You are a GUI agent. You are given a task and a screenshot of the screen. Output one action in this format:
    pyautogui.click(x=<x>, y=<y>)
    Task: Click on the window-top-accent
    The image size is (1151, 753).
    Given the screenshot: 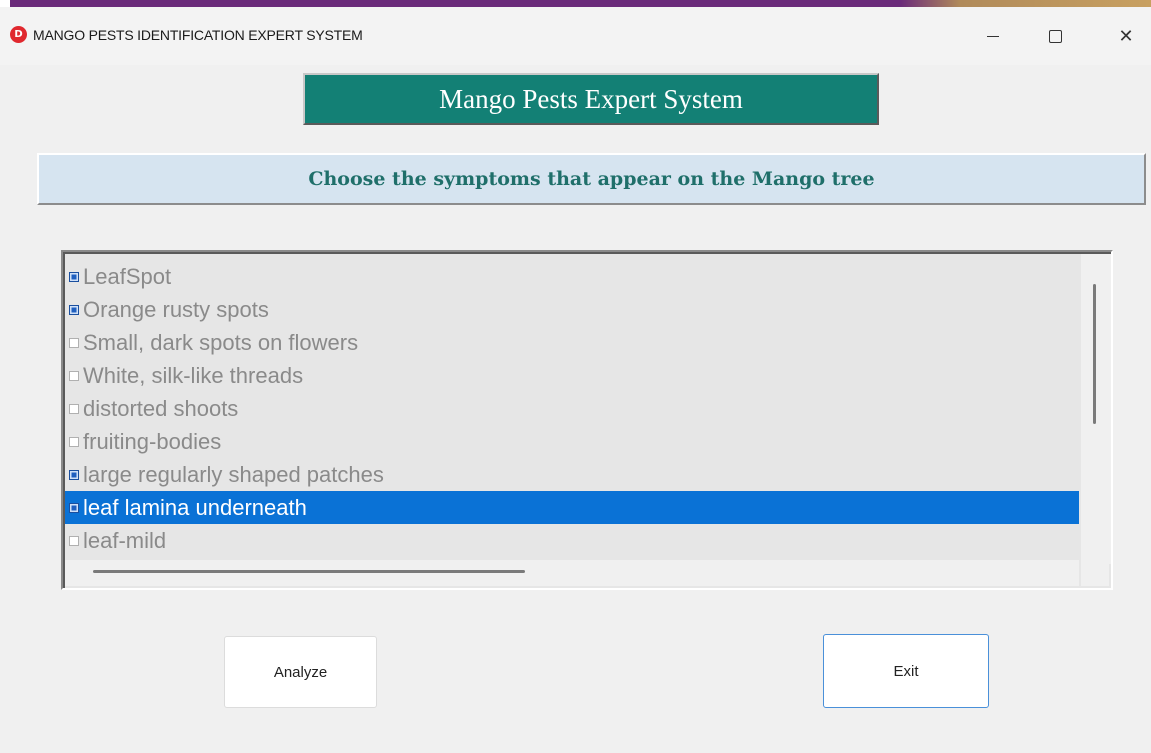 What is the action you would take?
    pyautogui.click(x=575, y=3)
    